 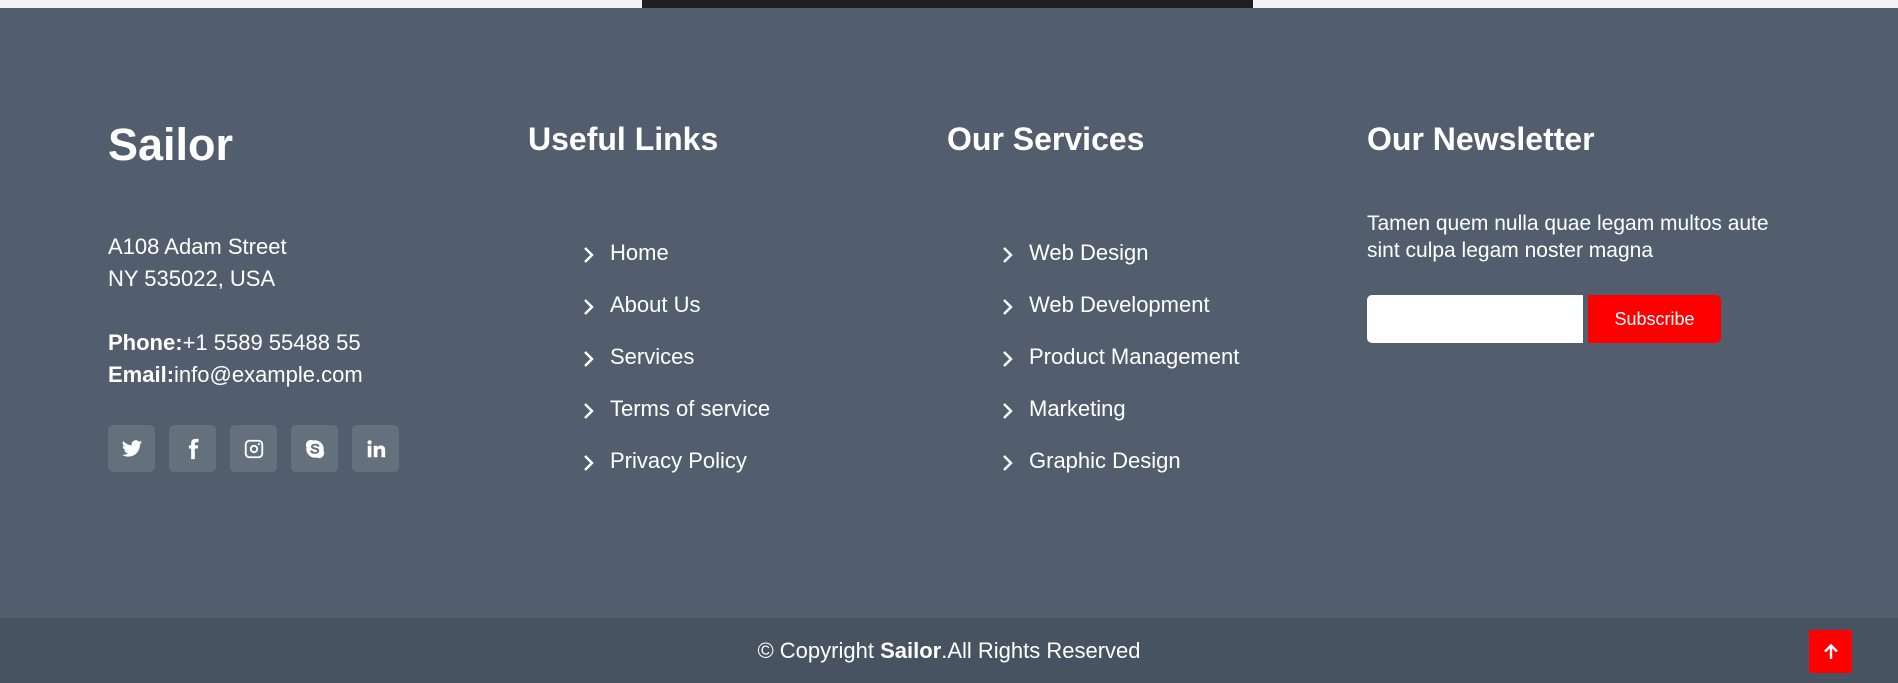 I want to click on footer-service-graphic-design: Graphic Design, so click(x=1120, y=461).